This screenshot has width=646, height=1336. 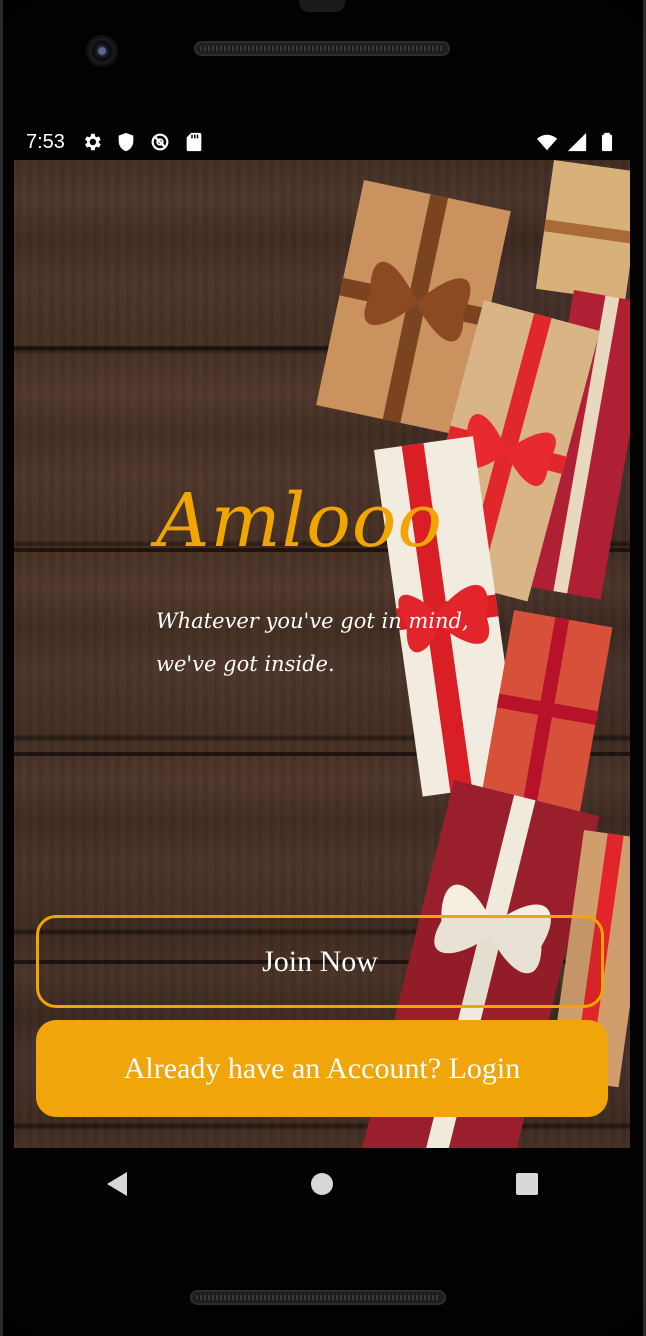 What do you see at coordinates (318, 1297) in the screenshot?
I see `bottom-speaker` at bounding box center [318, 1297].